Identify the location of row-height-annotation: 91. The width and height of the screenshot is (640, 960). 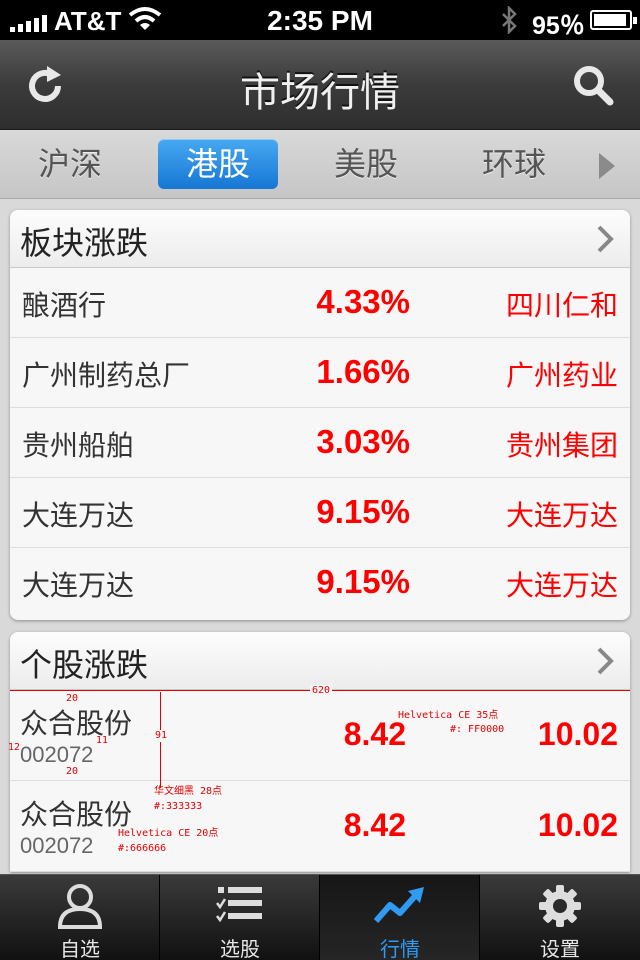
(161, 736).